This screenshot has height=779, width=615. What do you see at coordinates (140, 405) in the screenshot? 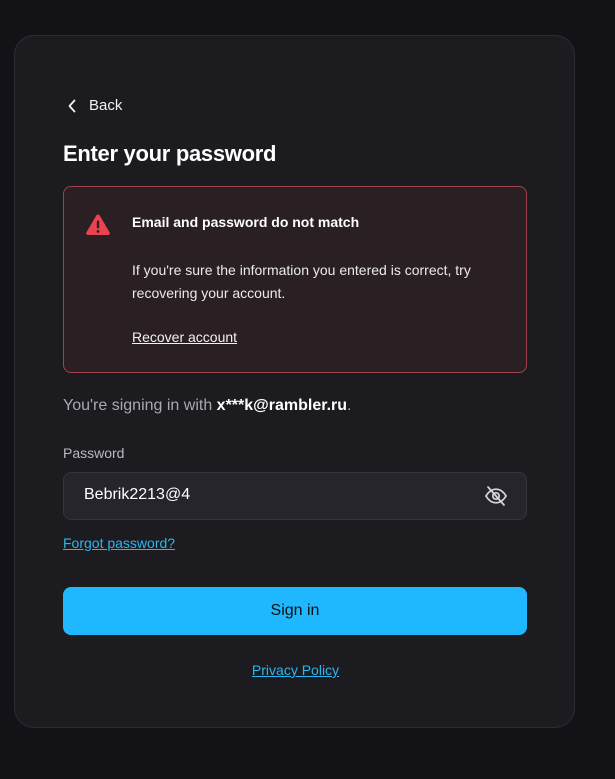
I see `signing-prefix: You're signing in with` at bounding box center [140, 405].